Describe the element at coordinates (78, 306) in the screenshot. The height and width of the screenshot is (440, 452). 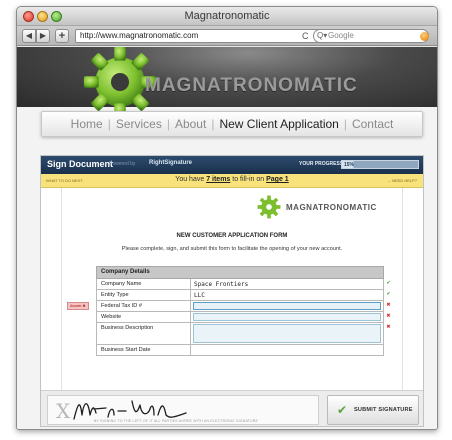
I see `answer-indicator-tab: Answer ✖` at that location.